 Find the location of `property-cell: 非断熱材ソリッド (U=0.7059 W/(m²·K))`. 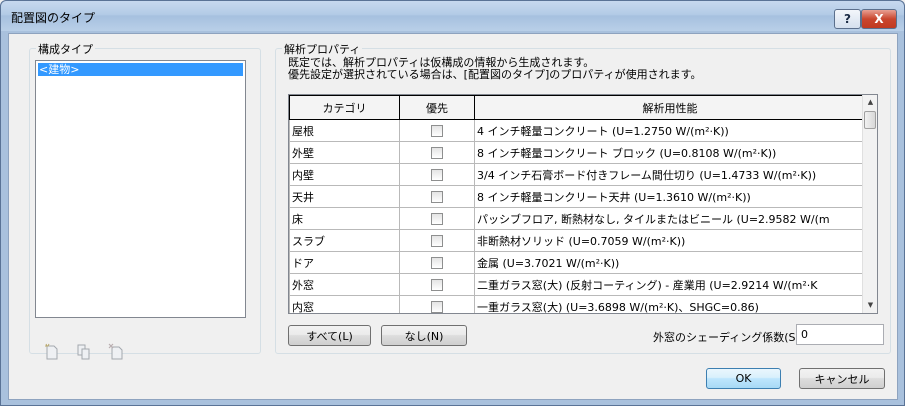

property-cell: 非断熱材ソリッド (U=0.7059 W/(m²·K)) is located at coordinates (670, 240).